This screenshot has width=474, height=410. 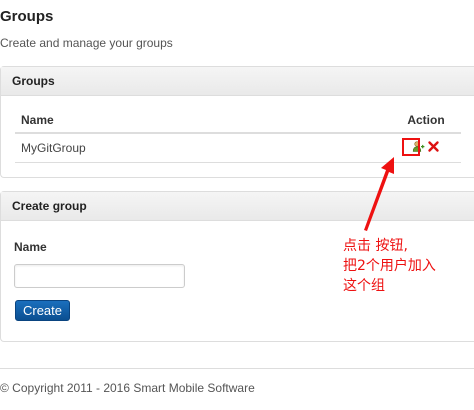 I want to click on groups-table: Name Action MyGitGroup, so click(x=238, y=135).